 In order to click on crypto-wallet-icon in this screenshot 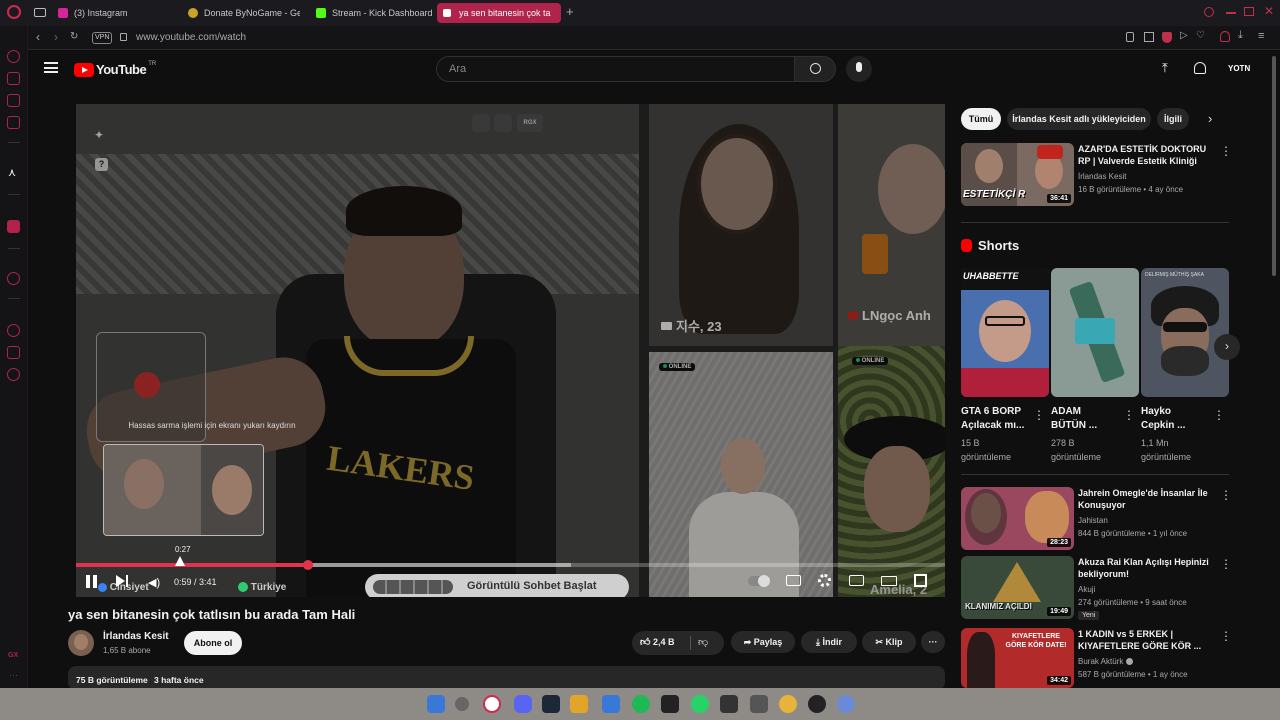, I will do `click(13, 78)`.